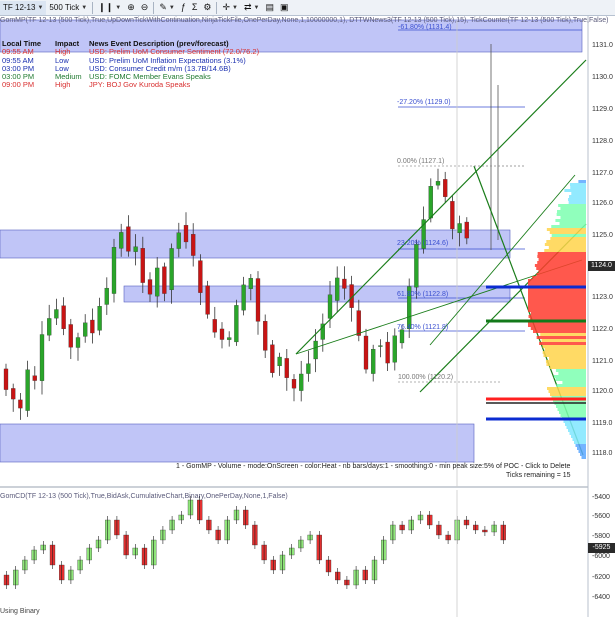 The height and width of the screenshot is (617, 615). I want to click on bar-type-button: ❙❙ ▼, so click(109, 8).